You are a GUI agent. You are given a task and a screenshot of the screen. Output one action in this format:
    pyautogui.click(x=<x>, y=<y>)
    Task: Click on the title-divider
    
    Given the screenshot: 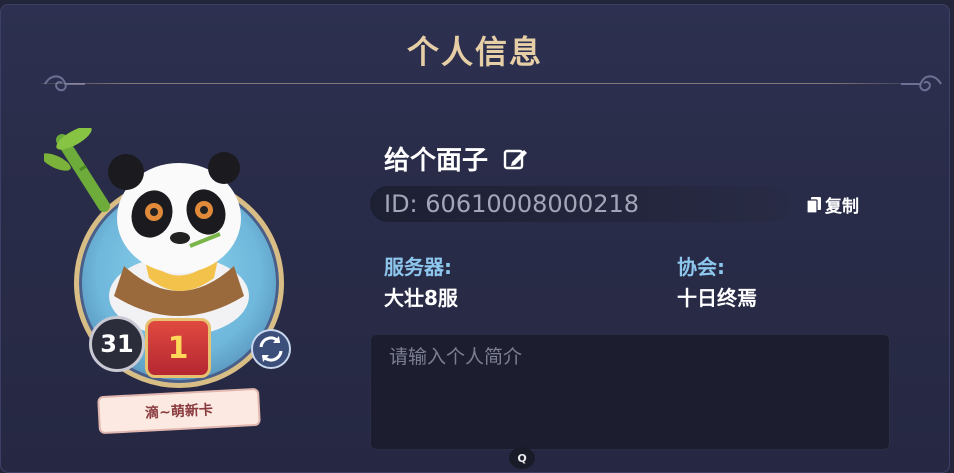 What is the action you would take?
    pyautogui.click(x=477, y=83)
    